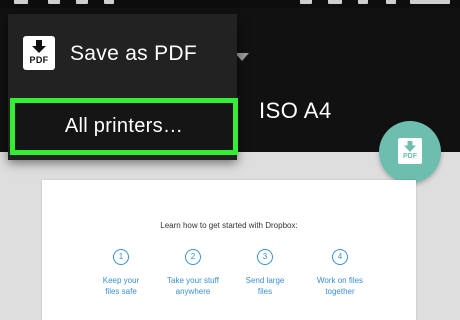 Image resolution: width=460 pixels, height=320 pixels. I want to click on document-heading: Learn how to get started with Dropbox:, so click(229, 225).